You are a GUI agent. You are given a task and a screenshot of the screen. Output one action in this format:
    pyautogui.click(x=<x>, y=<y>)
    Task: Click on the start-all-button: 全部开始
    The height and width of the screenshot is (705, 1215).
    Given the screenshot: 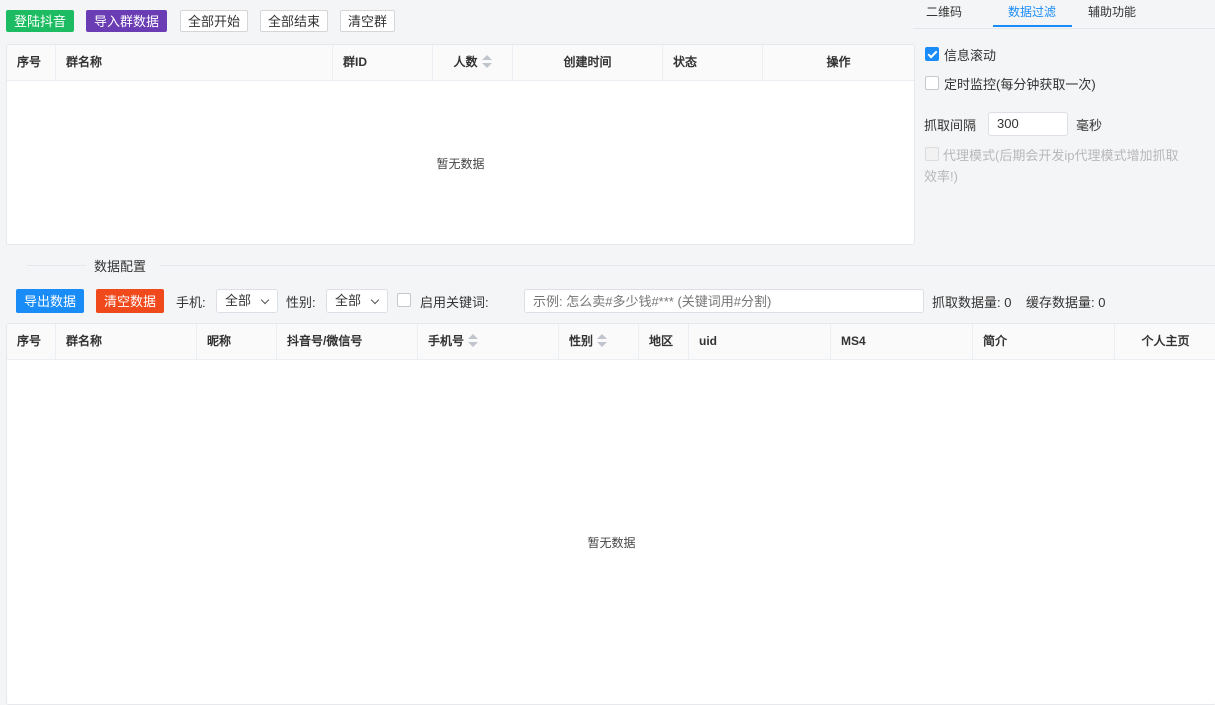 What is the action you would take?
    pyautogui.click(x=214, y=21)
    